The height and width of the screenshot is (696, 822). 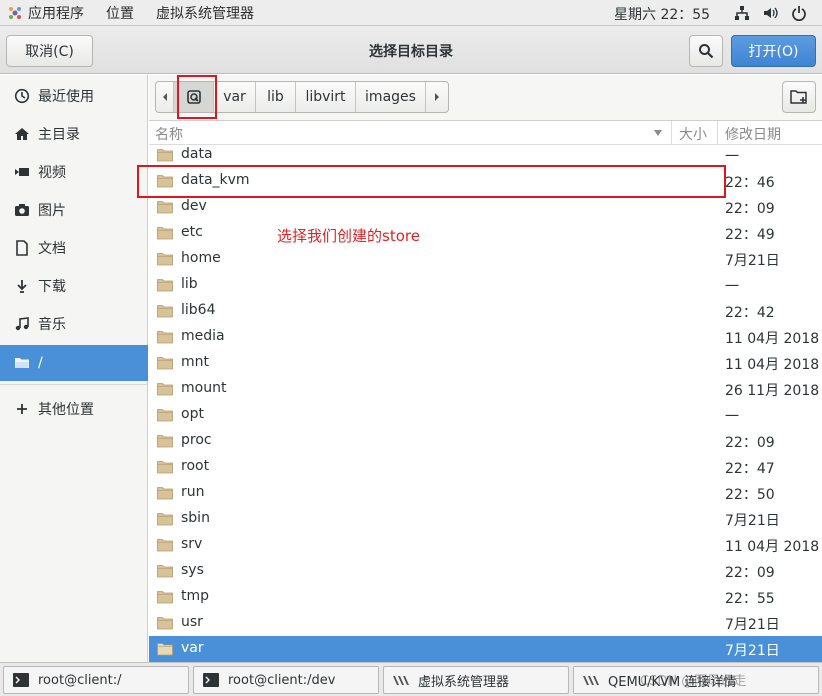 What do you see at coordinates (750, 599) in the screenshot?
I see `file-modified: 22：55` at bounding box center [750, 599].